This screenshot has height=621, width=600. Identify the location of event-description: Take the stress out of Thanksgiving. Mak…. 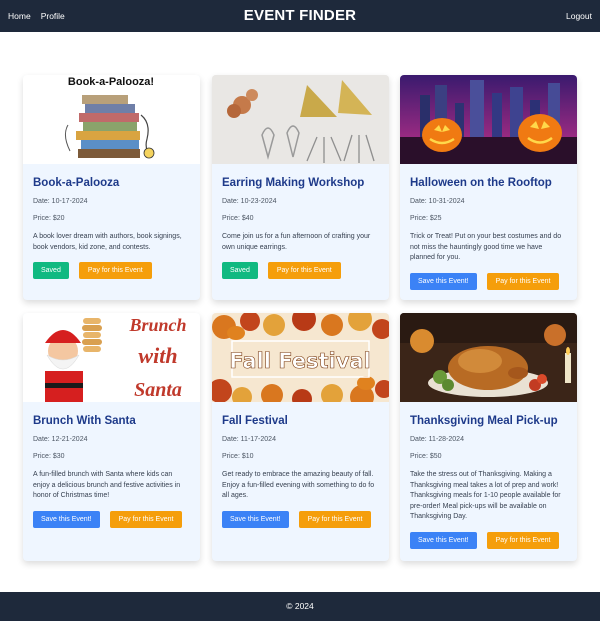
(485, 495).